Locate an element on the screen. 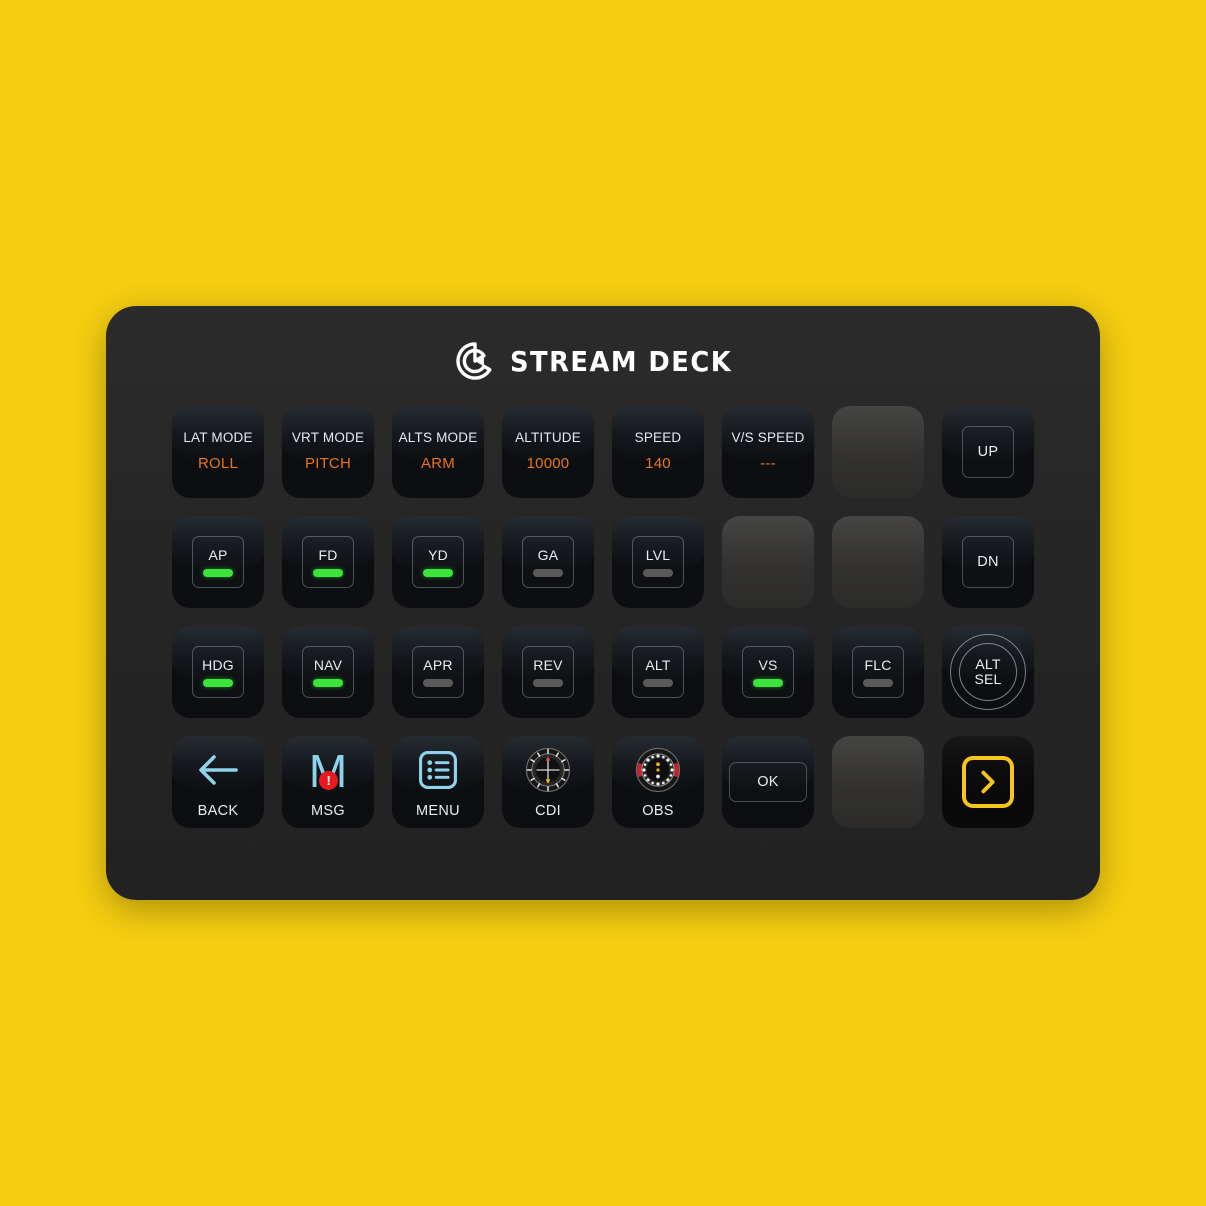 Image resolution: width=1206 pixels, height=1206 pixels. label-box: OK is located at coordinates (768, 782).